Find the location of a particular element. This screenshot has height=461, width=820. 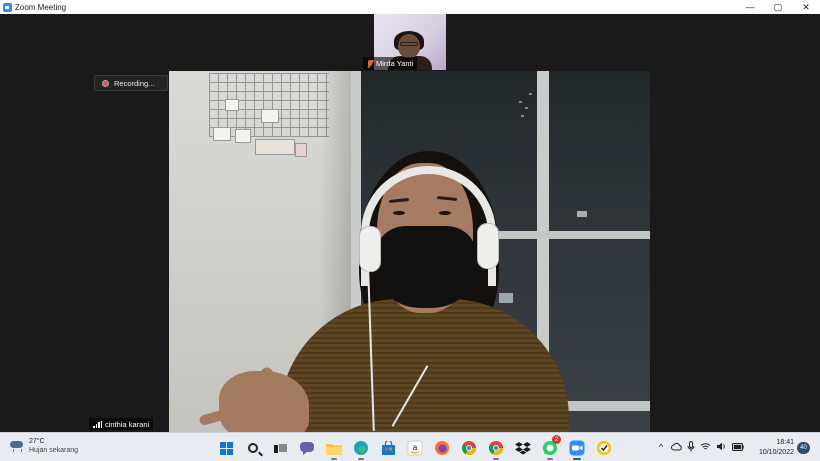

whatsapp-badge: 2 is located at coordinates (556, 439).